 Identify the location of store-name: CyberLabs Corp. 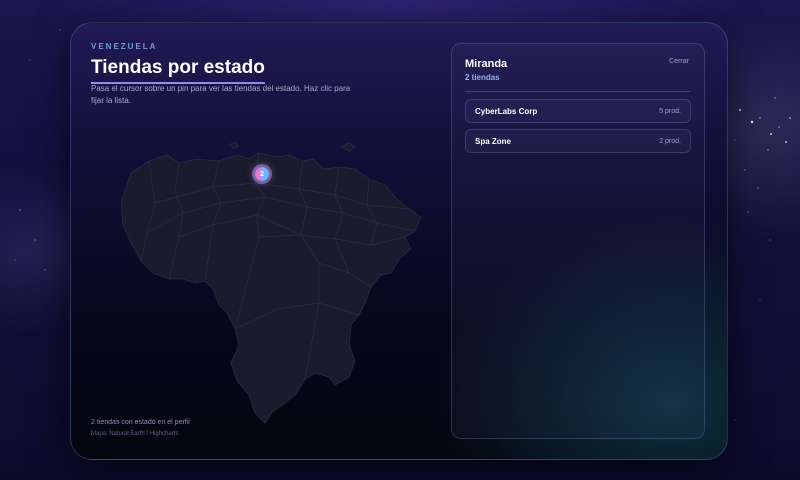
(506, 111).